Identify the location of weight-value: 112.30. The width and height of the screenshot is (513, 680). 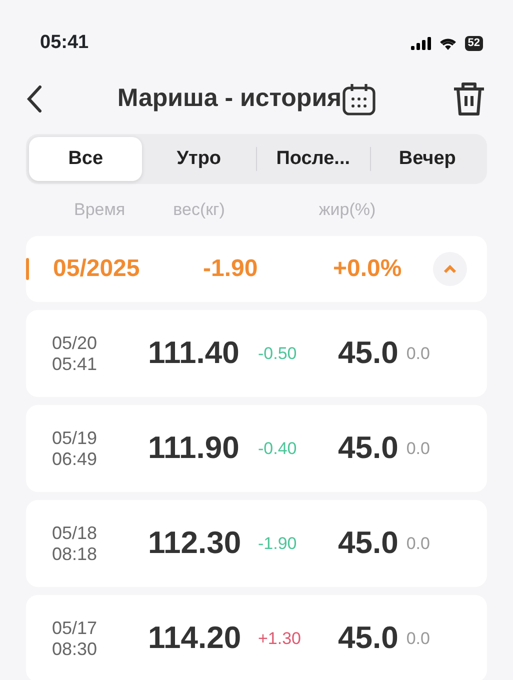
(195, 543).